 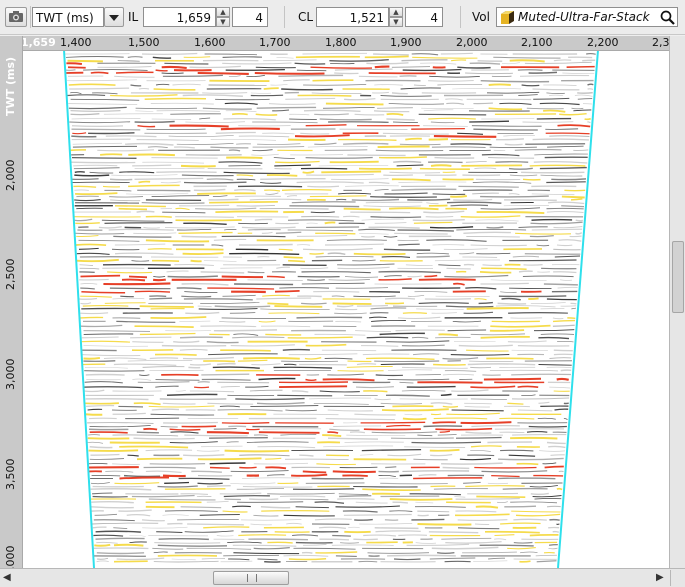 I want to click on il-label: IL, so click(x=133, y=17).